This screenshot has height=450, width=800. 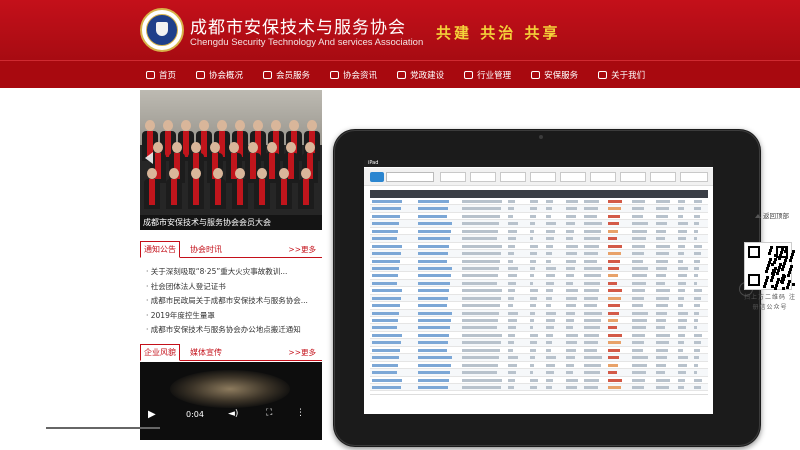 I want to click on qr-caption: 扫上方二维码 注册信公众号, so click(x=770, y=302).